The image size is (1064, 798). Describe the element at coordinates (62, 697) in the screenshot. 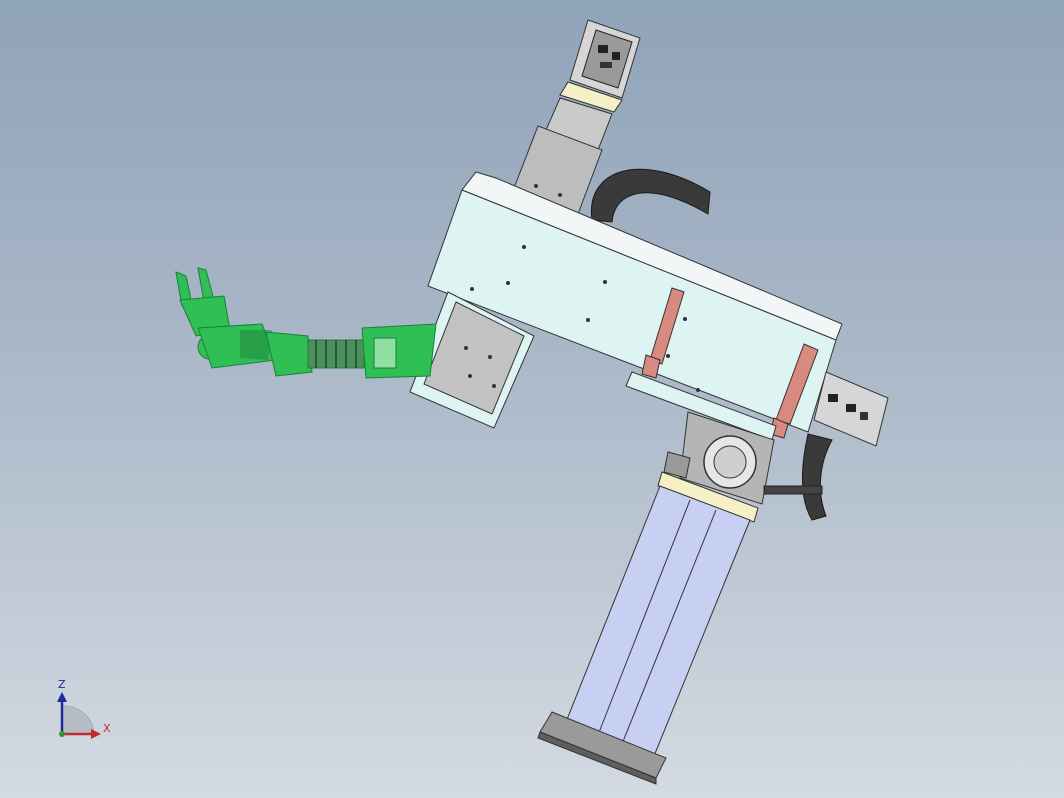

I see `z-axis-arrow` at that location.